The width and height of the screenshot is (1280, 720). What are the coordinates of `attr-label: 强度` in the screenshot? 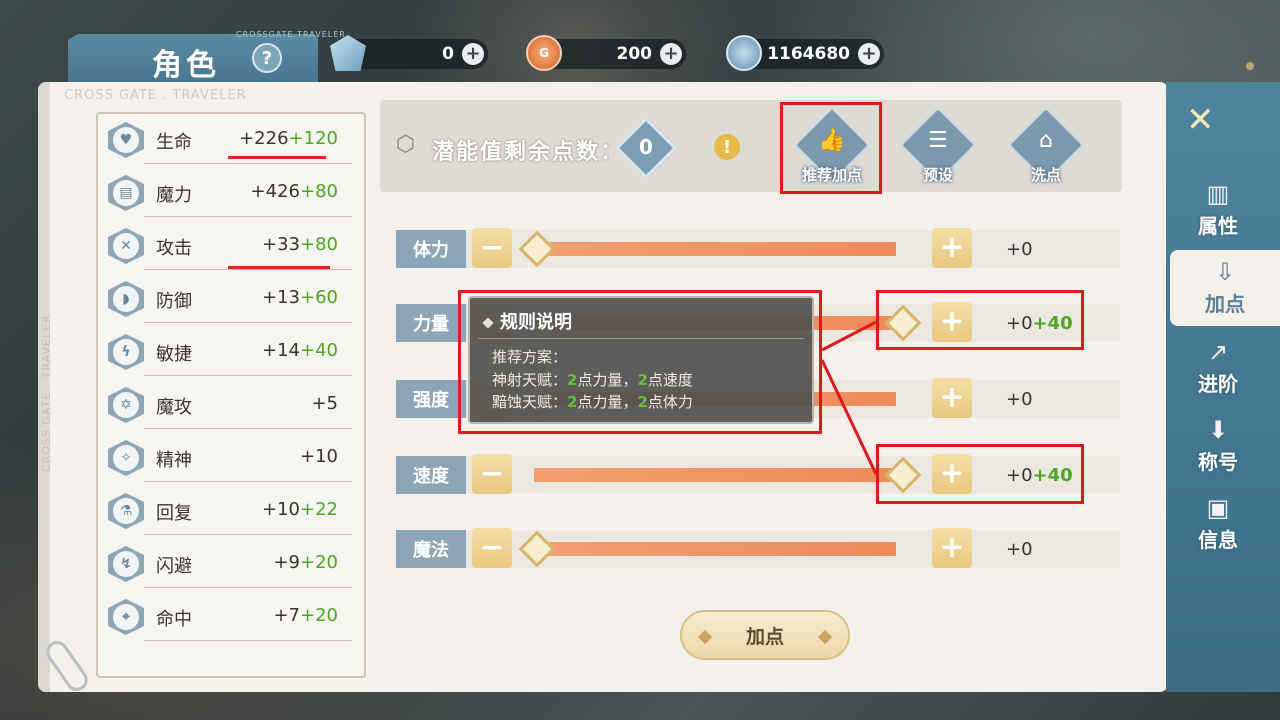 It's located at (431, 399).